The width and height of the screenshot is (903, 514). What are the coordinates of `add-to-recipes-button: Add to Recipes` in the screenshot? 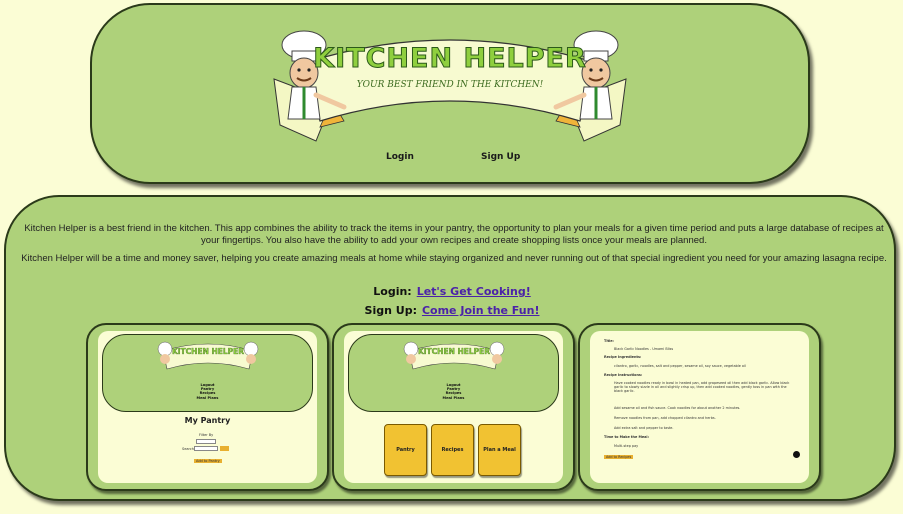 It's located at (619, 457).